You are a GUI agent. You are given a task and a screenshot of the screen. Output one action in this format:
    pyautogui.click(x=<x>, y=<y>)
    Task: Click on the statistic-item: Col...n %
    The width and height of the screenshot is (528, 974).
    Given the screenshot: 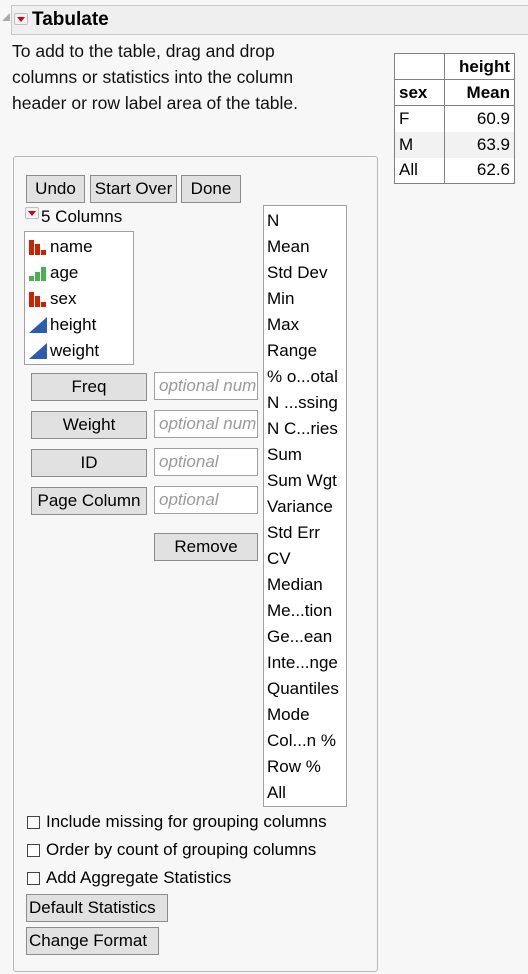 What is the action you would take?
    pyautogui.click(x=305, y=741)
    